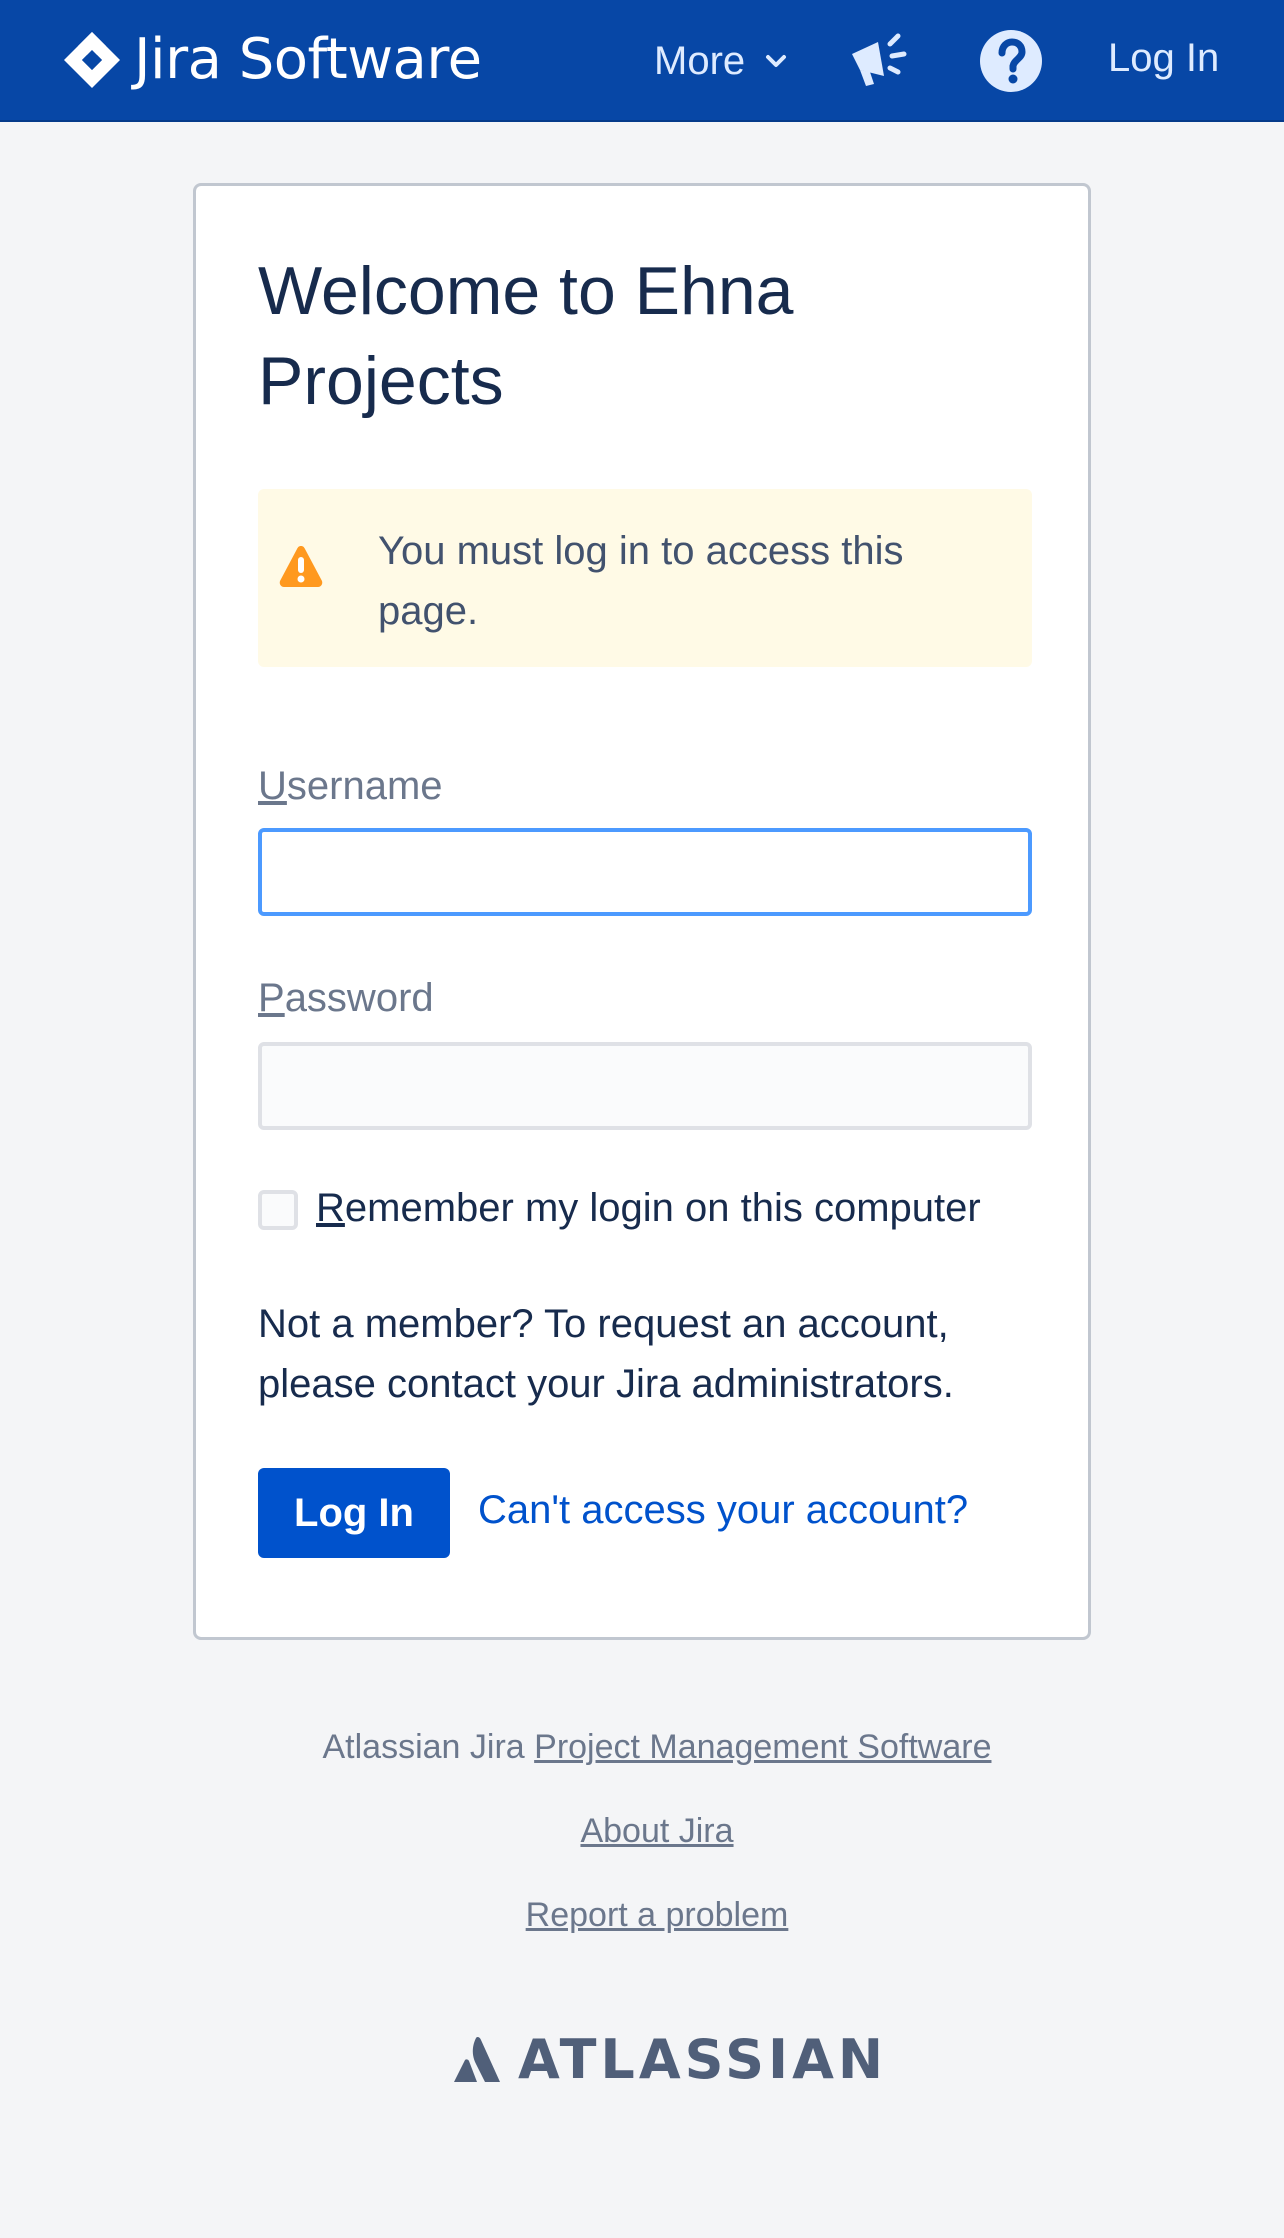 The height and width of the screenshot is (2238, 1284). I want to click on announcements-button, so click(879, 61).